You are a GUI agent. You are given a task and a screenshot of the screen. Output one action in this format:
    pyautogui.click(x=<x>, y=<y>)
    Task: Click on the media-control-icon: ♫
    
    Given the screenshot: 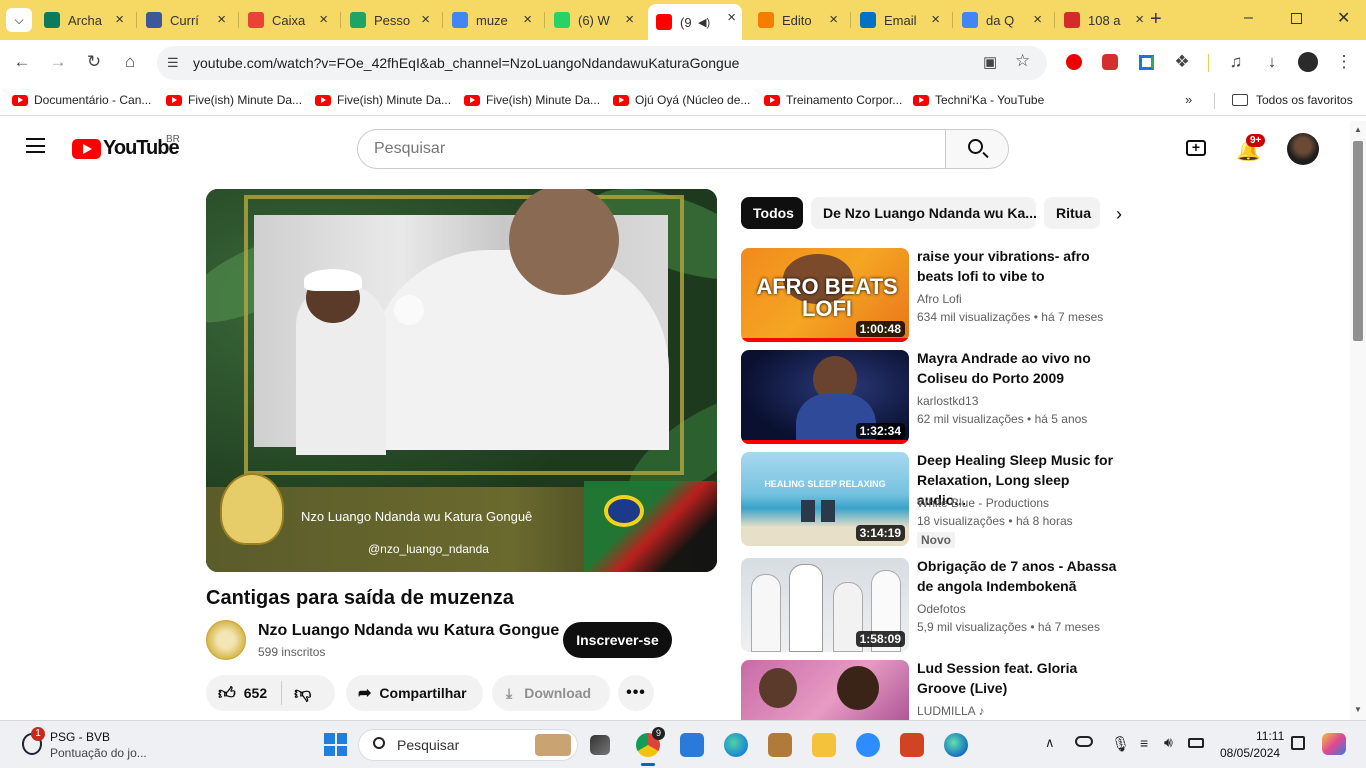 What is the action you would take?
    pyautogui.click(x=1236, y=62)
    